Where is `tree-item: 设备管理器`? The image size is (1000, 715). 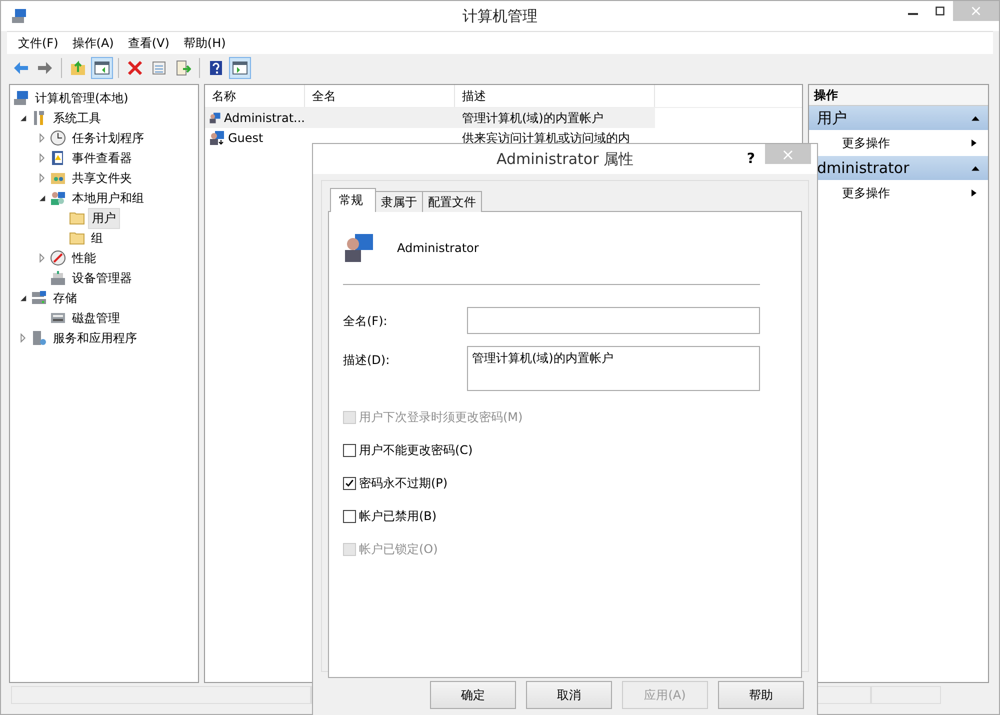
tree-item: 设备管理器 is located at coordinates (102, 278).